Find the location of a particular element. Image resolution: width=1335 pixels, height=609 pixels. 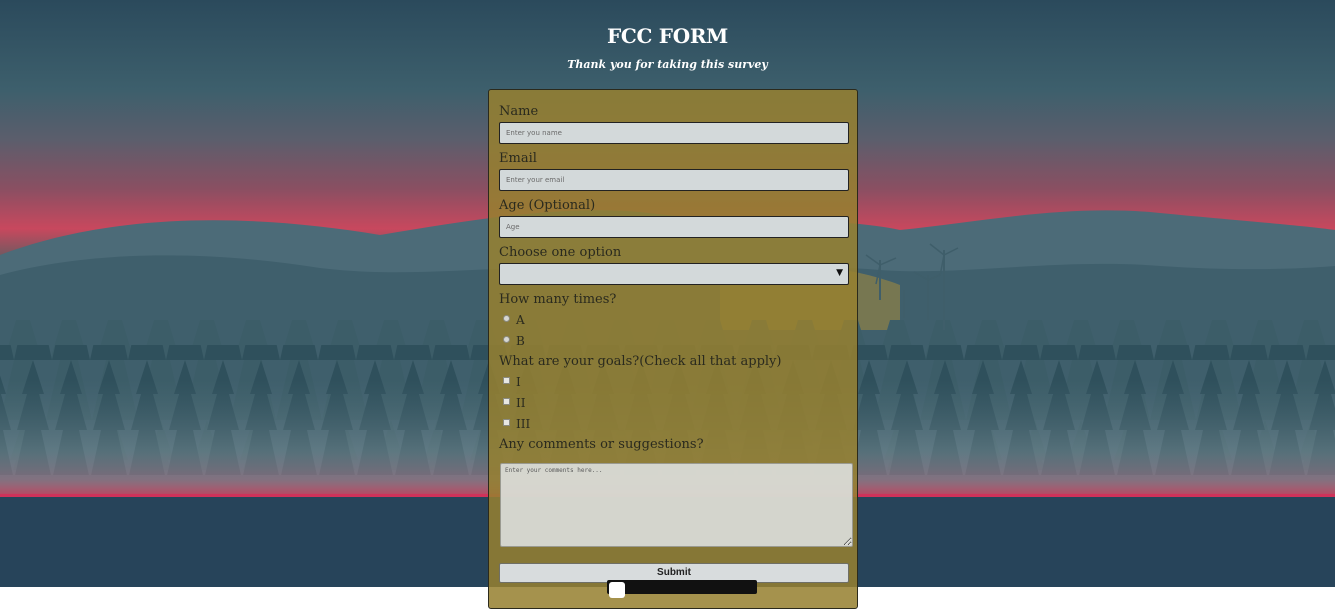

radio-option-a: A is located at coordinates (514, 320).